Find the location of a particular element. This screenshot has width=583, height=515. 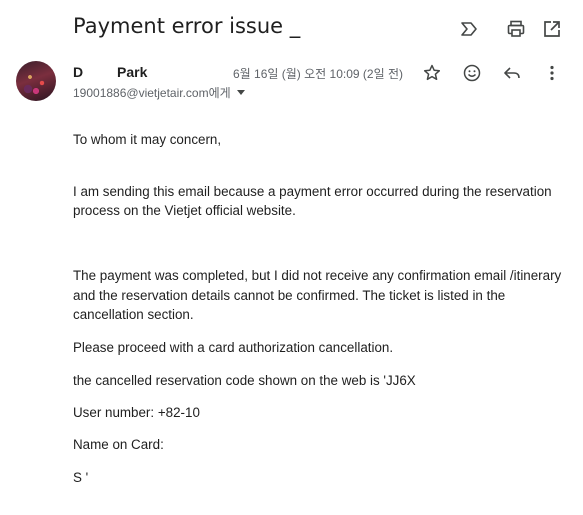

star-icon is located at coordinates (432, 73).